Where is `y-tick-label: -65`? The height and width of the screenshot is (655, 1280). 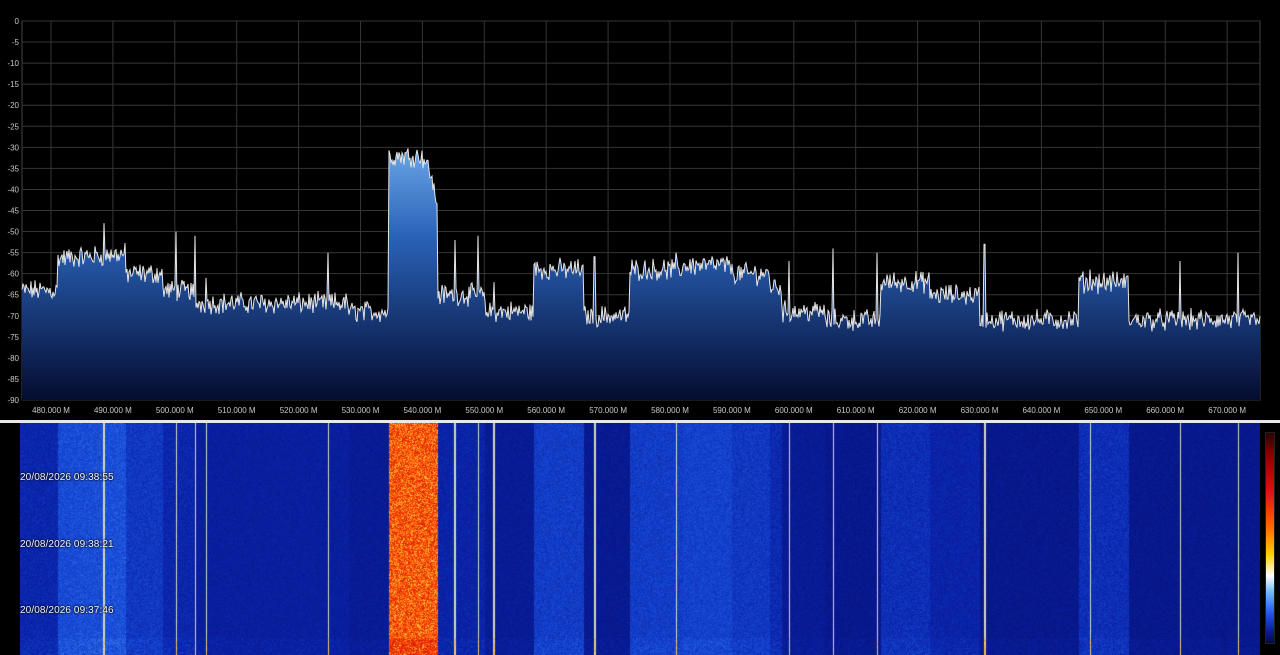 y-tick-label: -65 is located at coordinates (13, 295).